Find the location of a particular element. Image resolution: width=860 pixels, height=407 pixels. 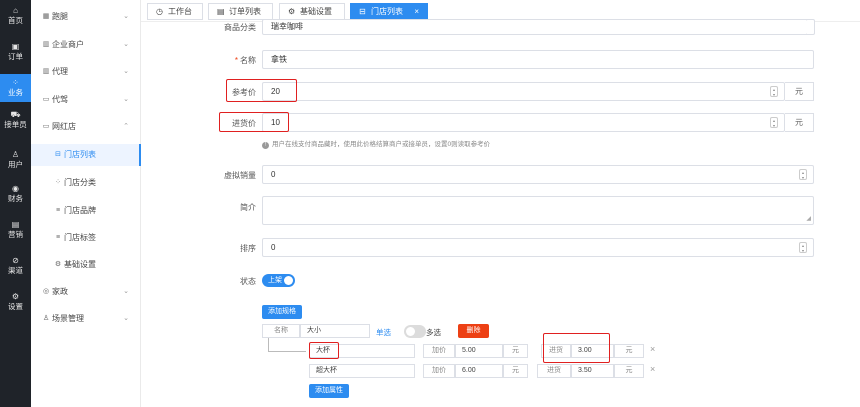

menu-store-brand: ≡ 门店品牌 is located at coordinates (86, 211).